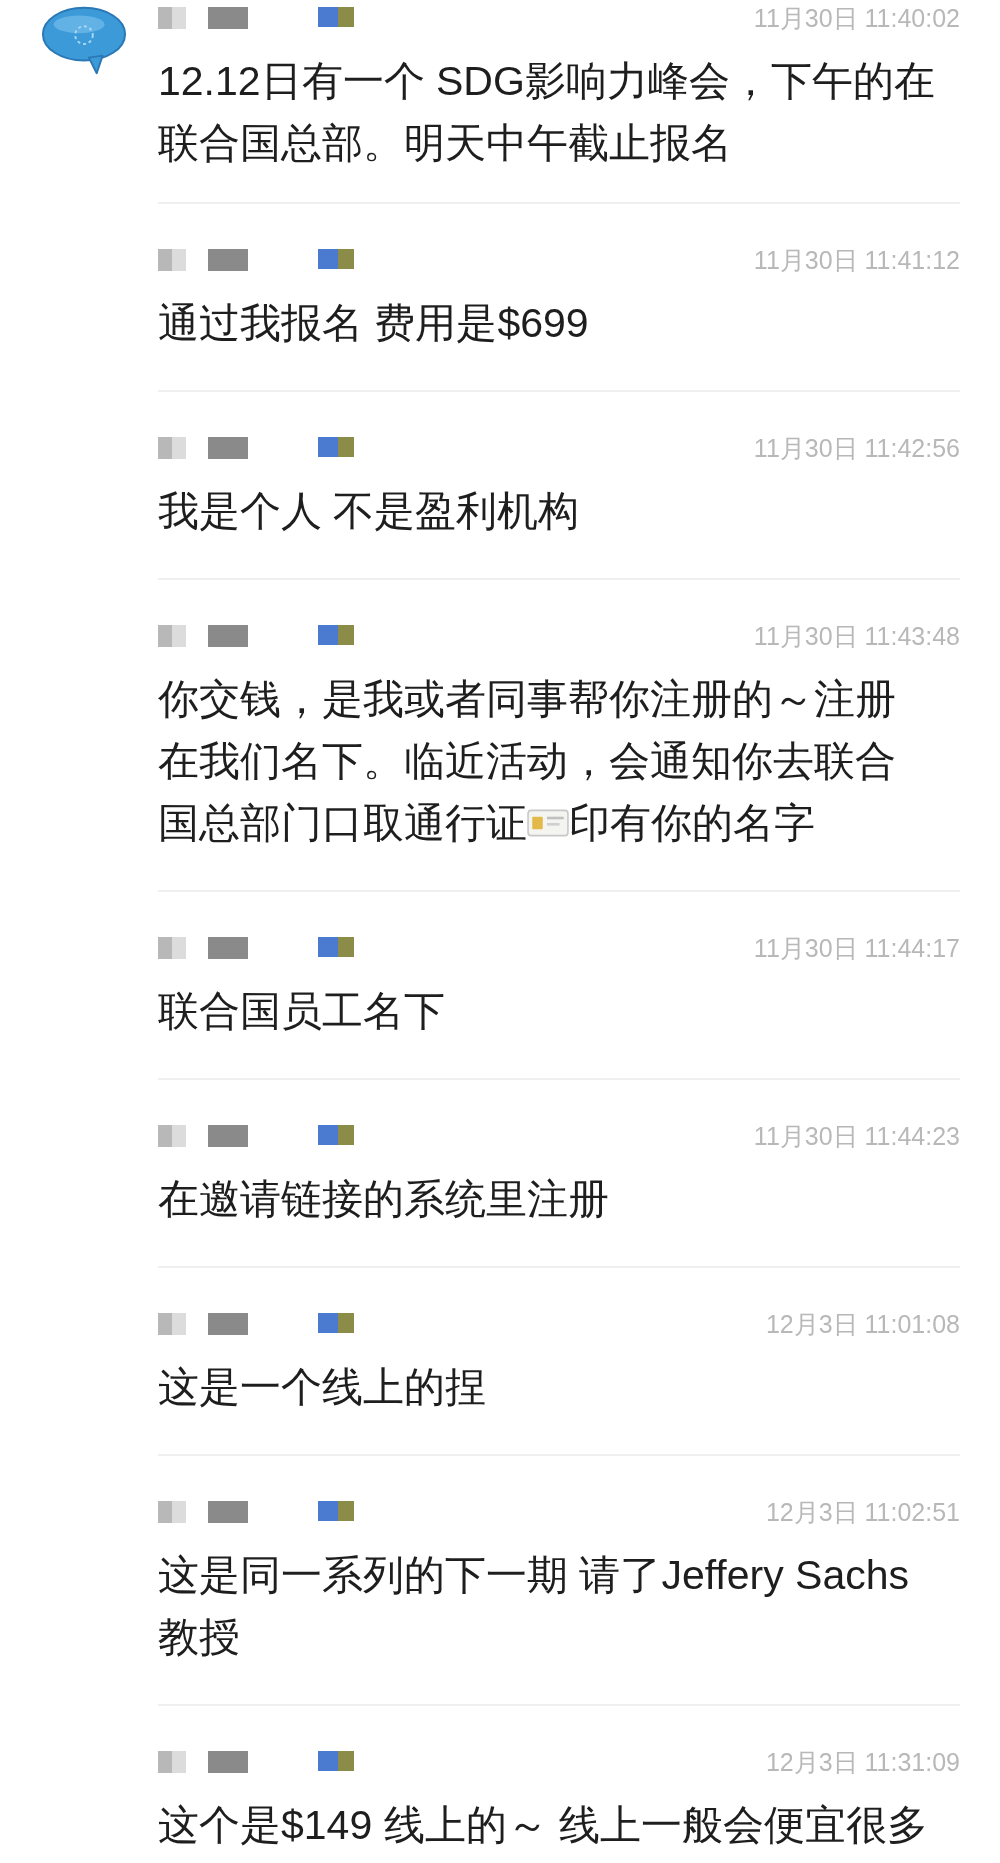 The height and width of the screenshot is (1863, 1000). I want to click on timestamp: 12月3日 11:01:08, so click(862, 1324).